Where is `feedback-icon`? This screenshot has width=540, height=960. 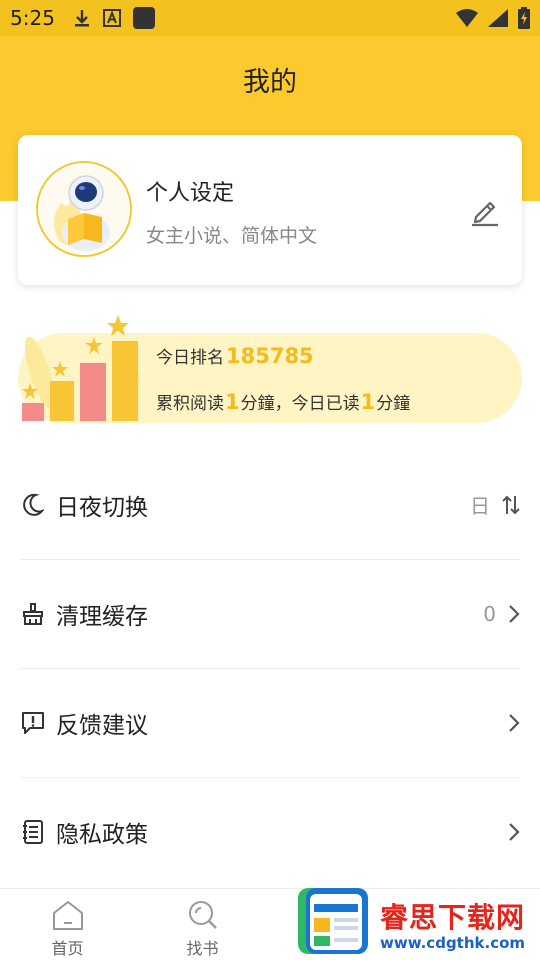 feedback-icon is located at coordinates (33, 723).